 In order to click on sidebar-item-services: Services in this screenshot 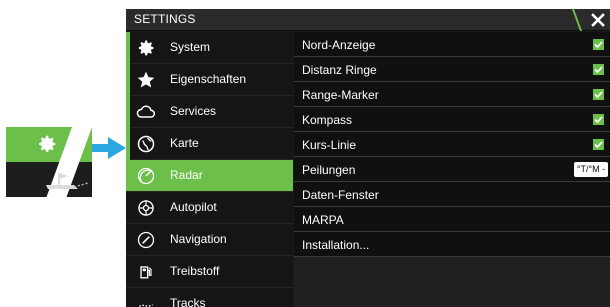, I will do `click(209, 112)`.